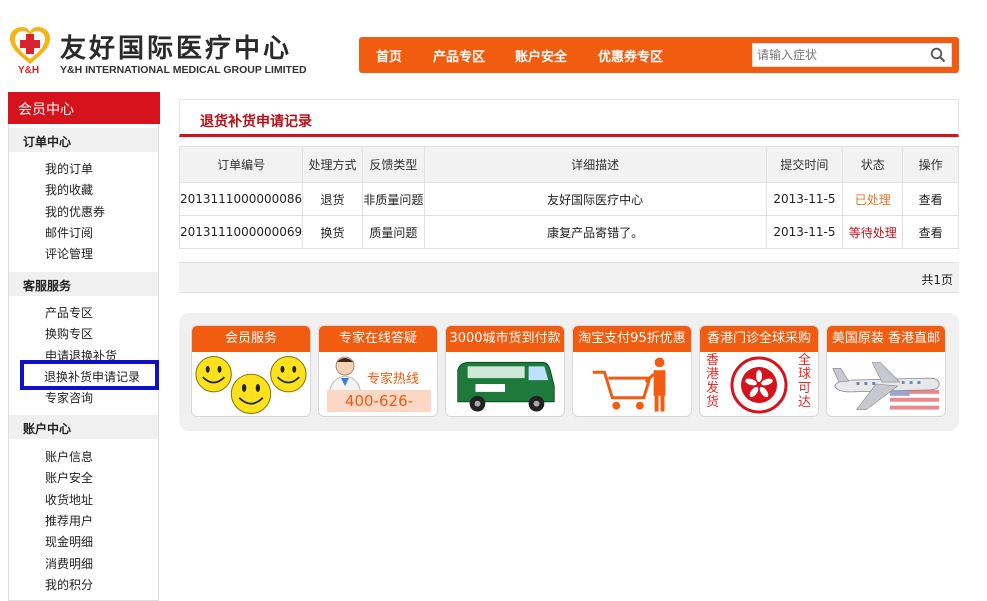 The height and width of the screenshot is (601, 987). Describe the element at coordinates (69, 520) in the screenshot. I see `sidebar-item-referrals: 推荐用户` at that location.